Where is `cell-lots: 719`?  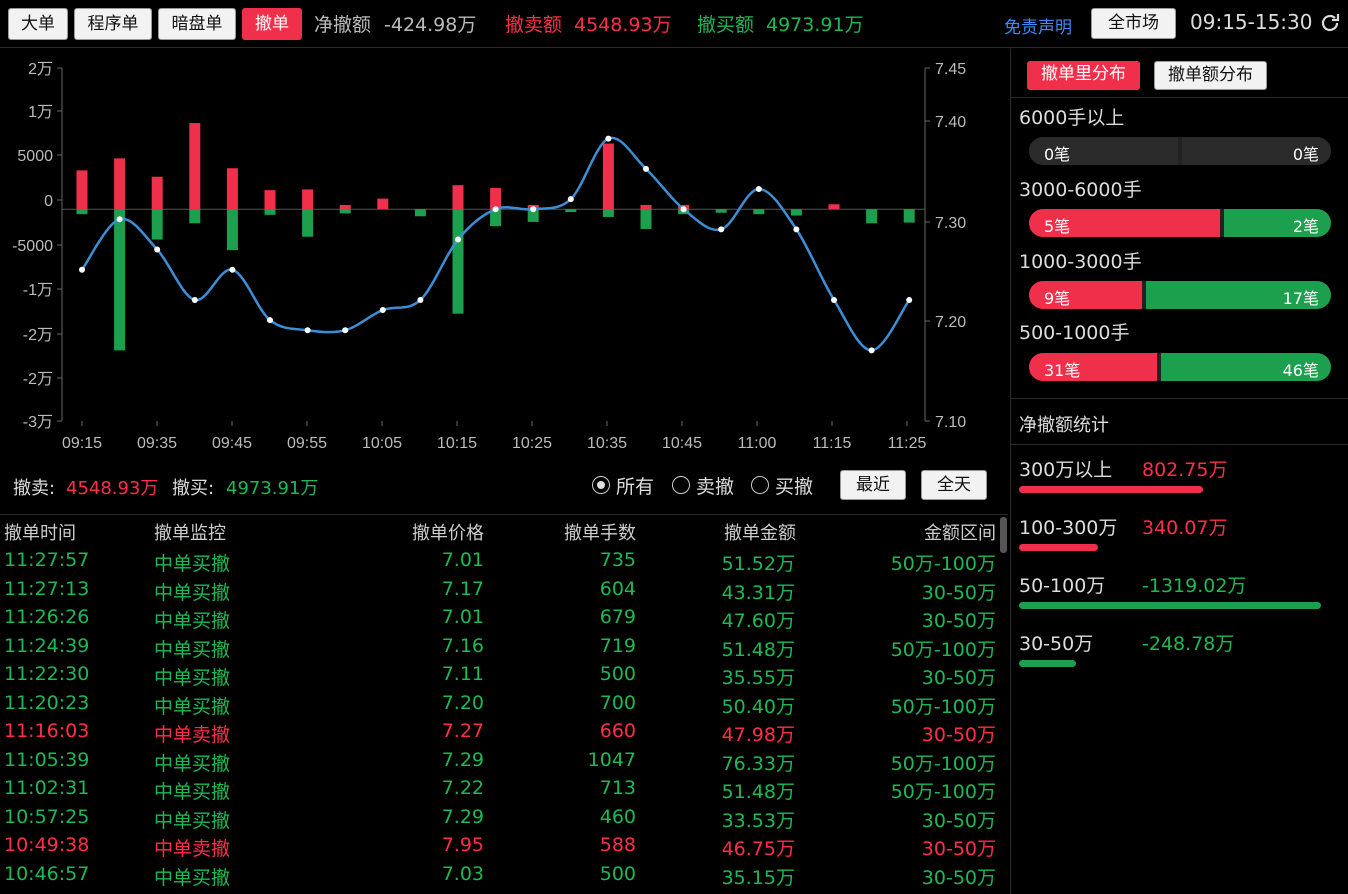 cell-lots: 719 is located at coordinates (617, 645).